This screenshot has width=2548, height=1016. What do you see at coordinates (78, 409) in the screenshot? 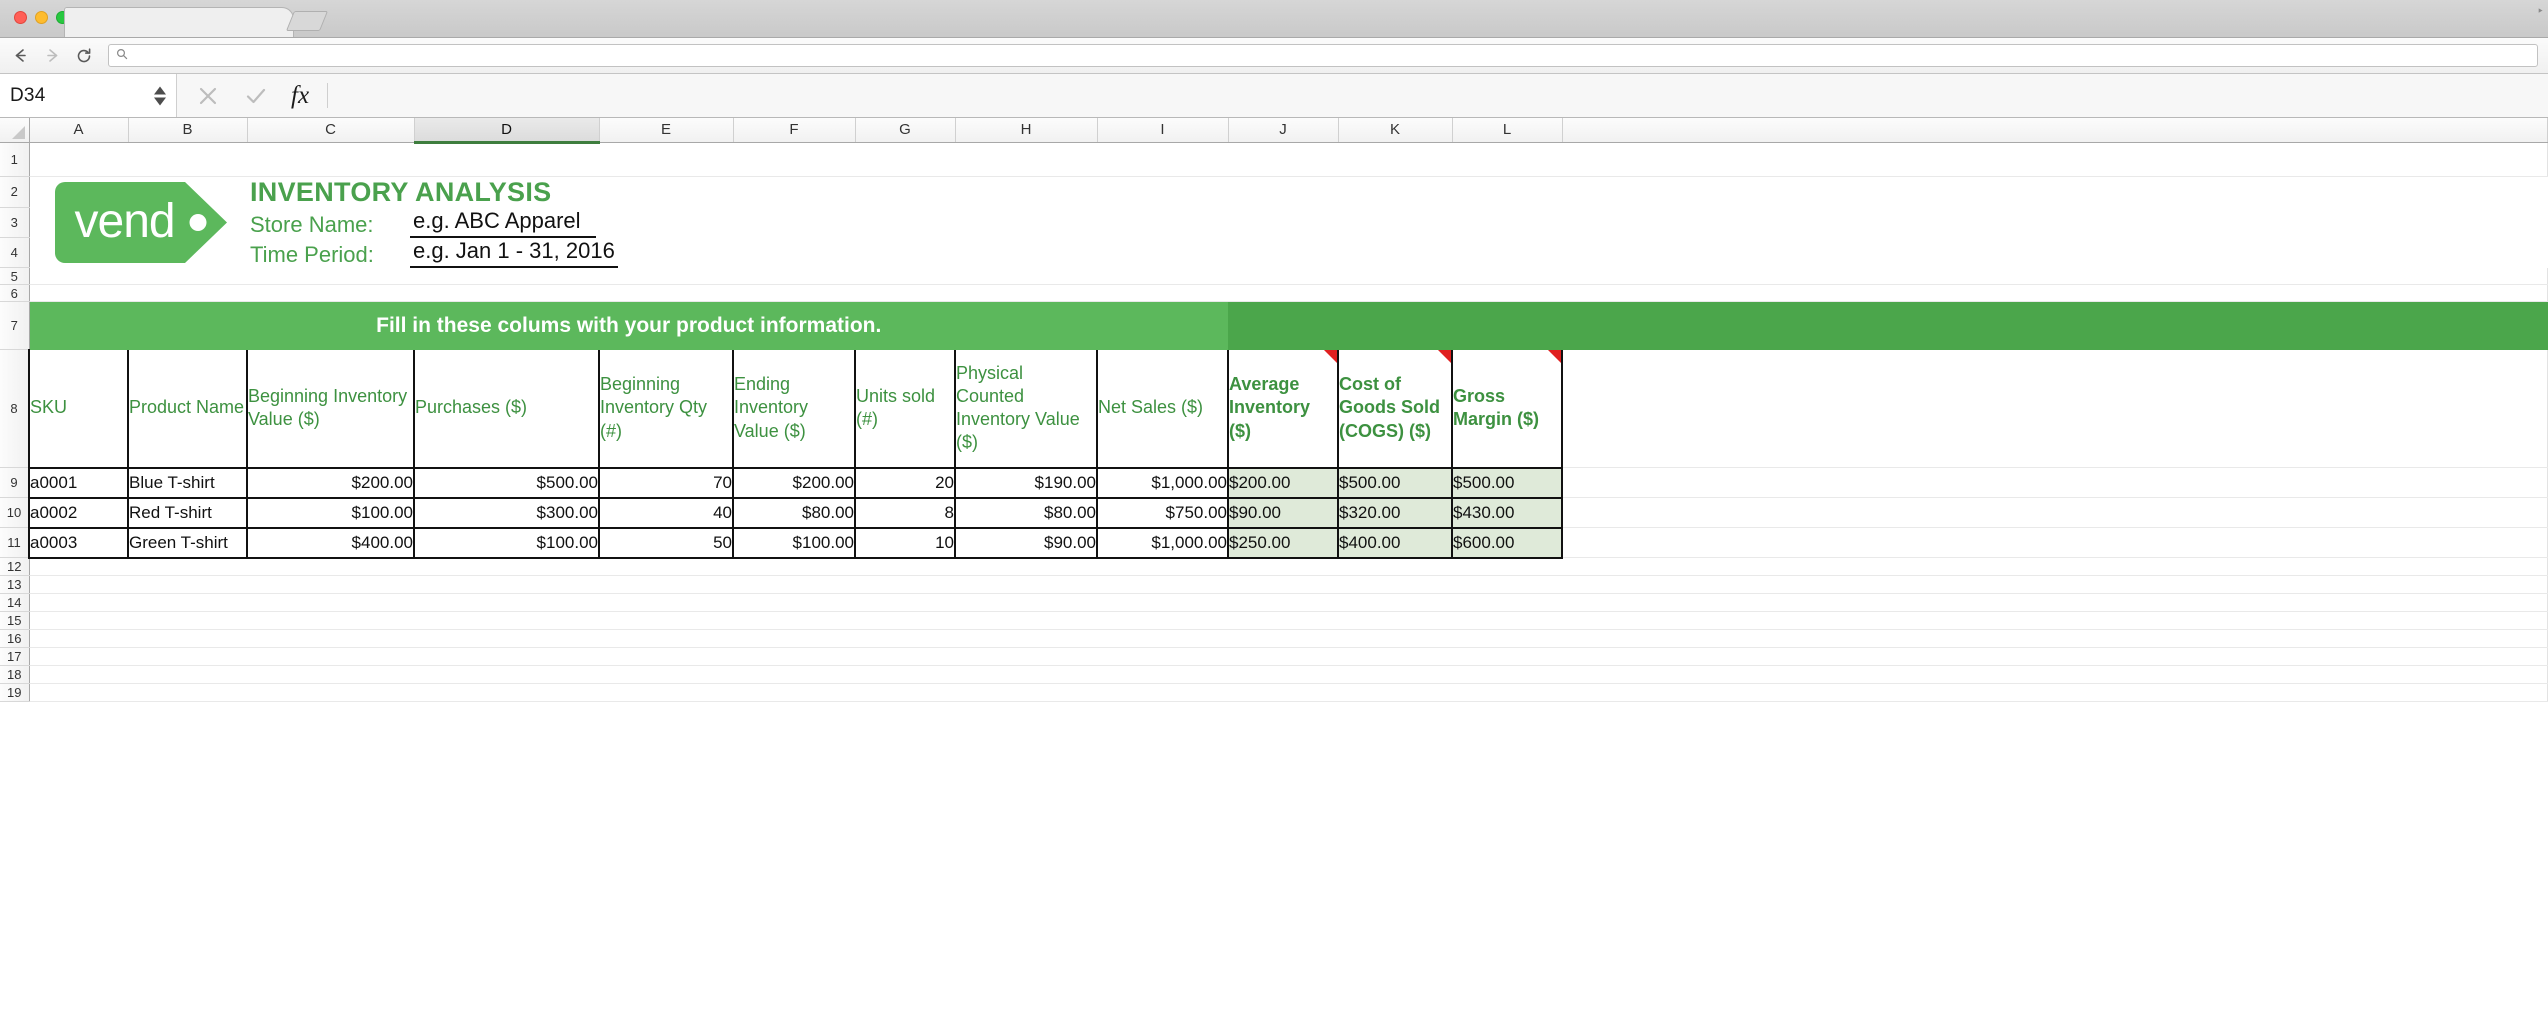
I see `table-header-sku: SKU` at bounding box center [78, 409].